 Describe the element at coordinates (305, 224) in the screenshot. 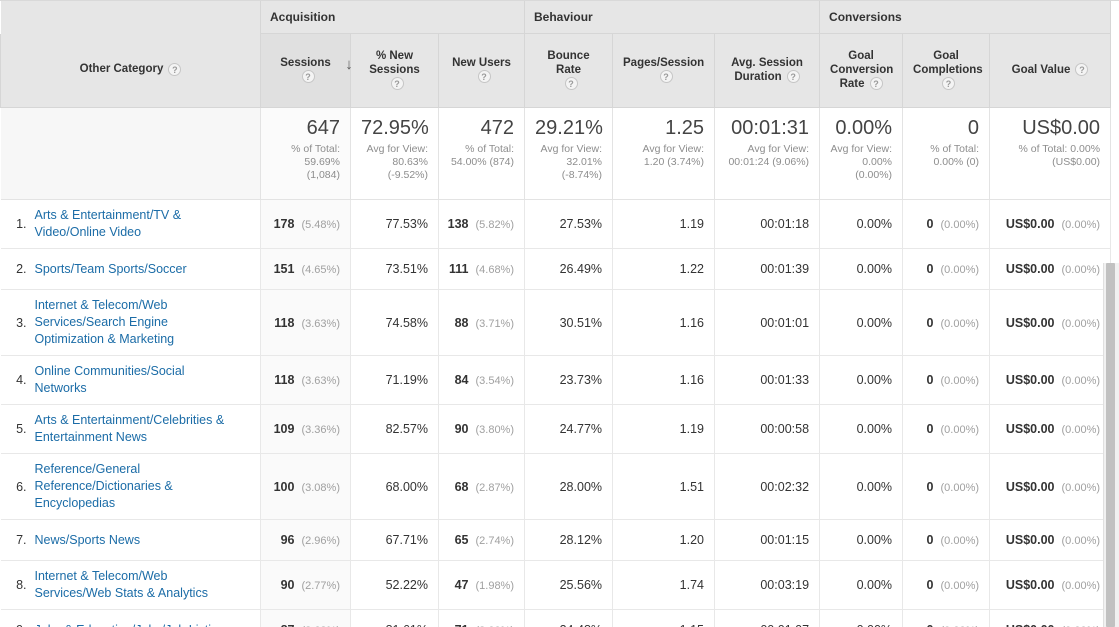

I see `cell-sessions: 178 (5.48%)` at that location.